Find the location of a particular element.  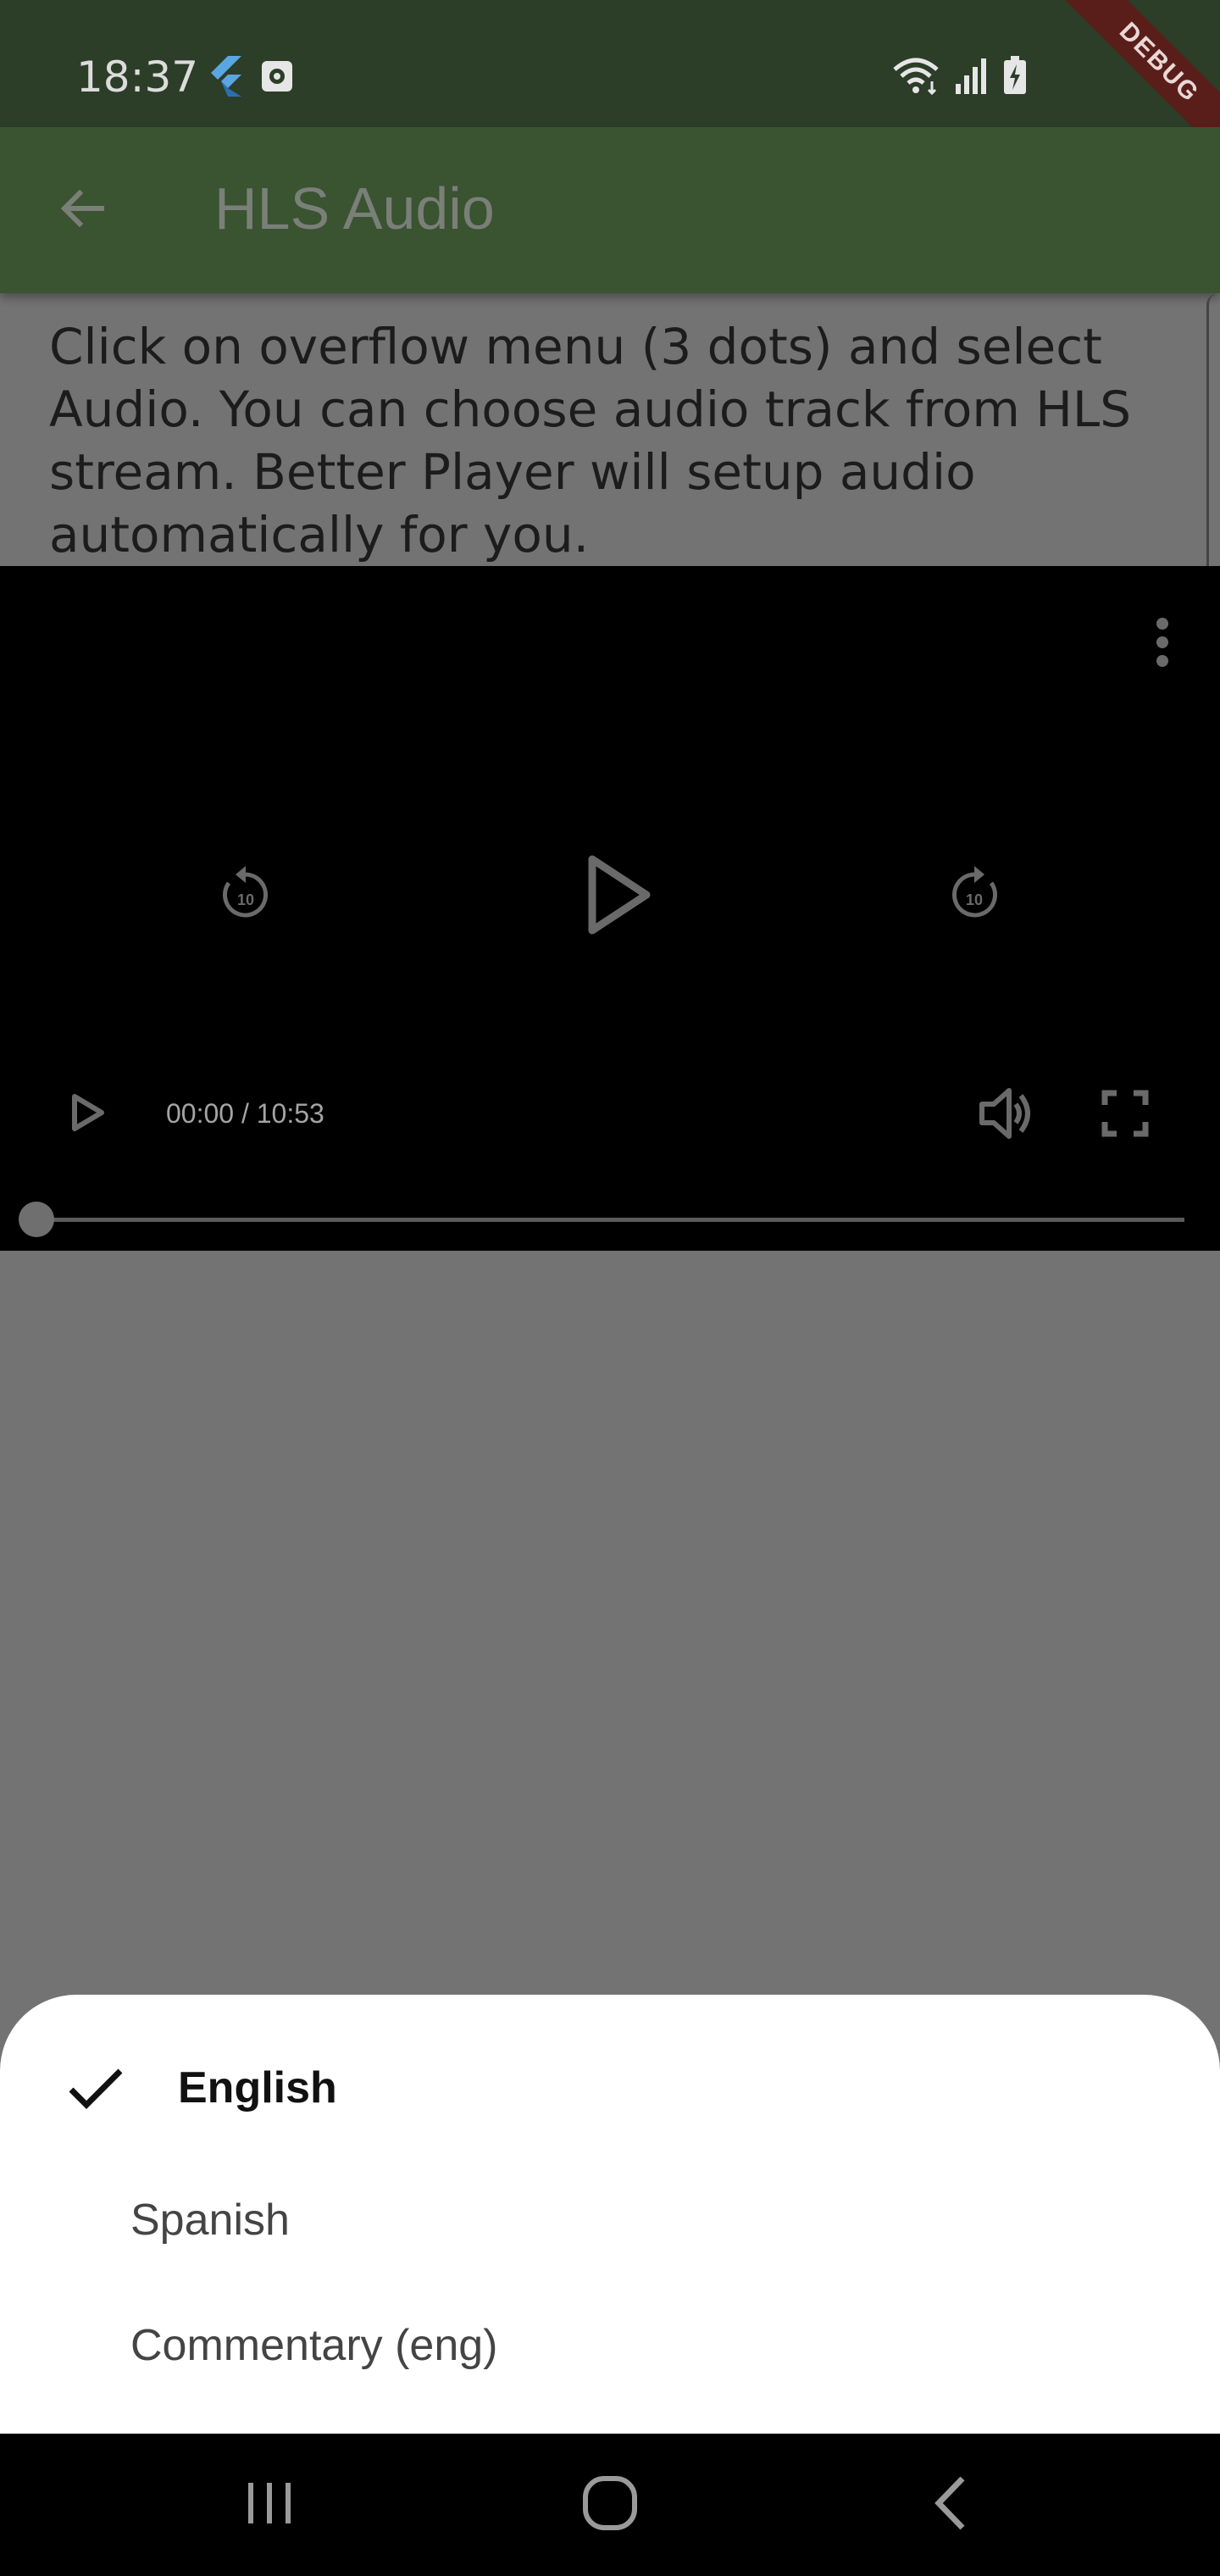

signal-icon is located at coordinates (972, 77).